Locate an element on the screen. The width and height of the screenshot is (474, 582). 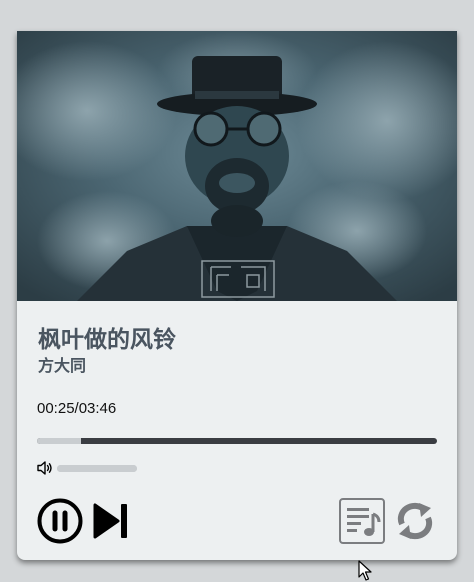
volume-level is located at coordinates (97, 468).